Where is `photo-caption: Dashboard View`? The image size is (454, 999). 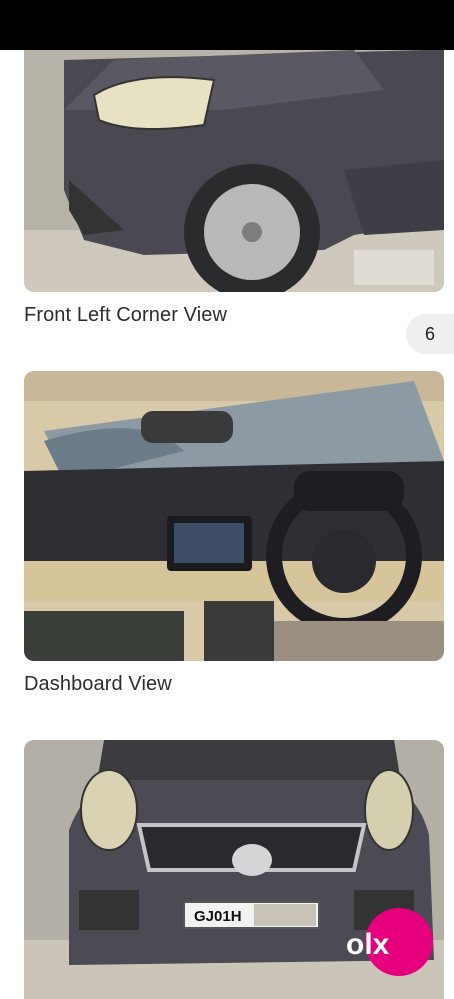 photo-caption: Dashboard View is located at coordinates (98, 684).